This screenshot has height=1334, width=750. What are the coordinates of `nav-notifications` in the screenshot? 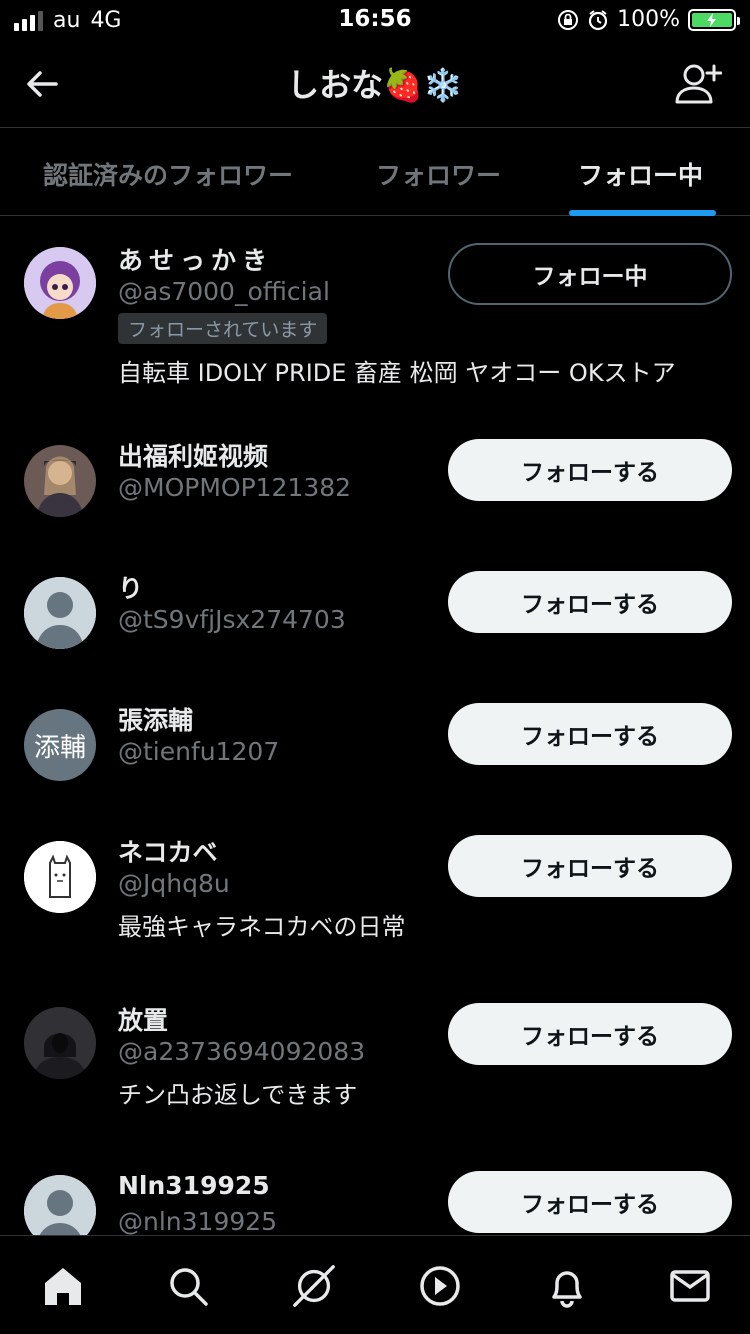 It's located at (567, 1286).